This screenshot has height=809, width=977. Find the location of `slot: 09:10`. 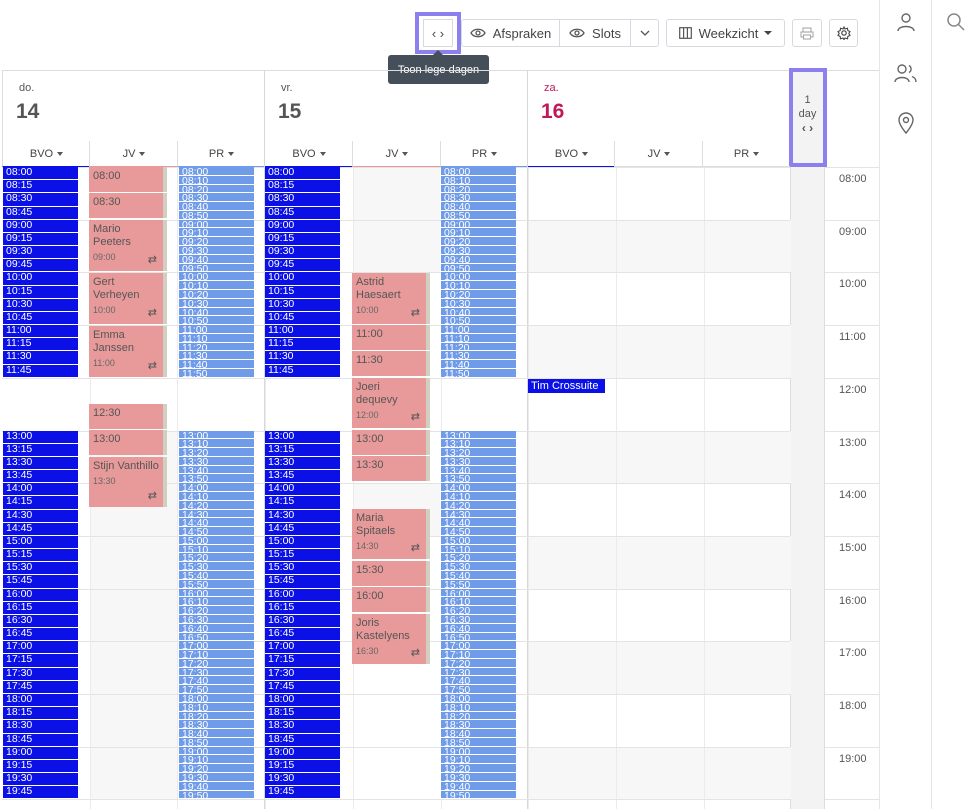

slot: 09:10 is located at coordinates (216, 233).